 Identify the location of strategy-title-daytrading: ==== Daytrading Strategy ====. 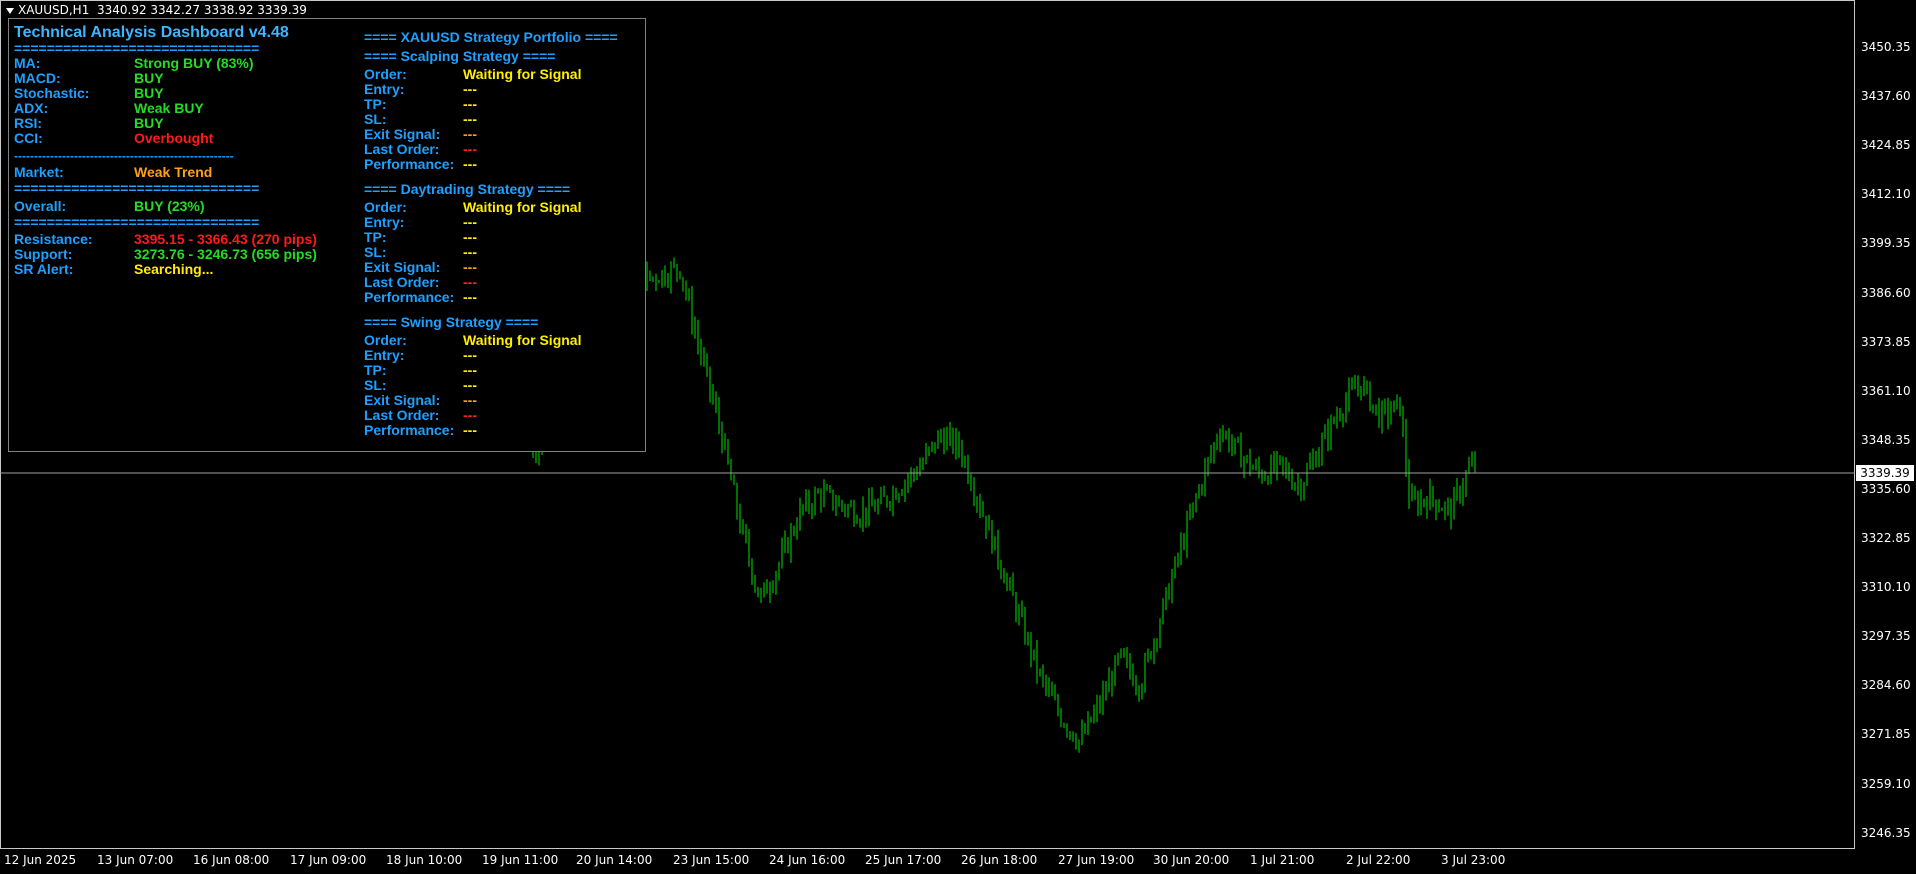
(467, 189).